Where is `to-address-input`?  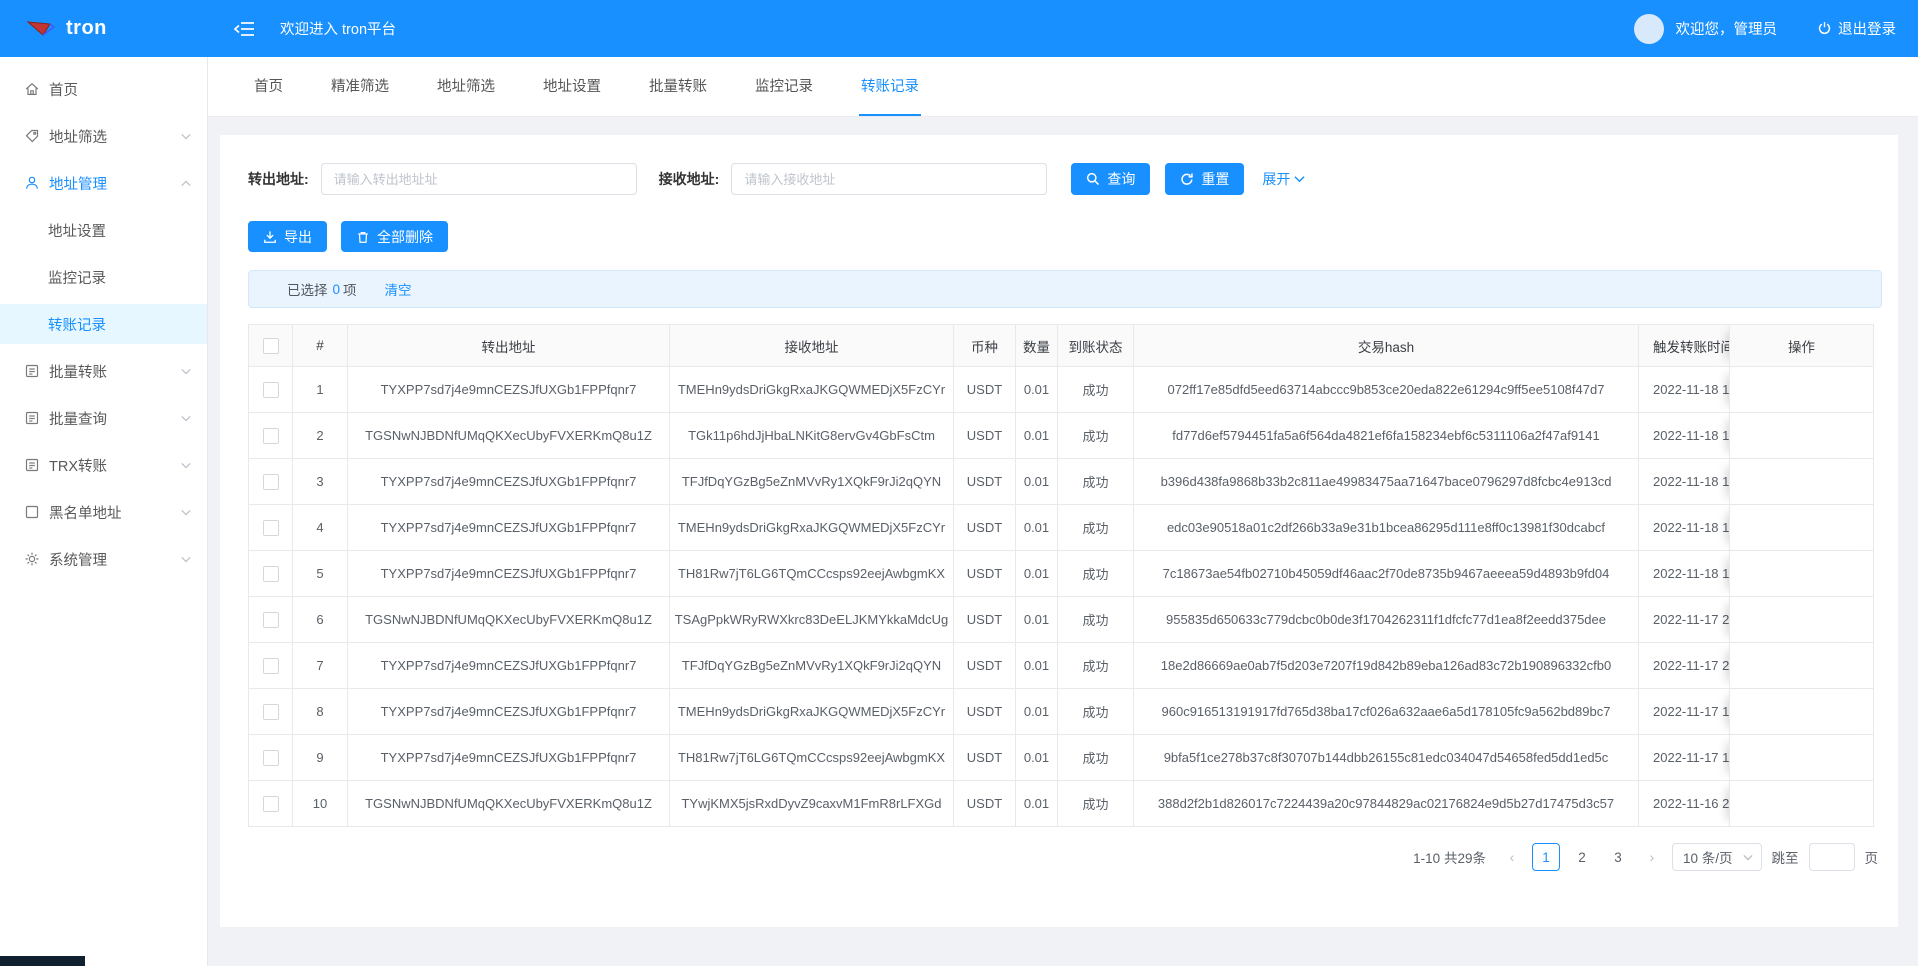
to-address-input is located at coordinates (889, 179).